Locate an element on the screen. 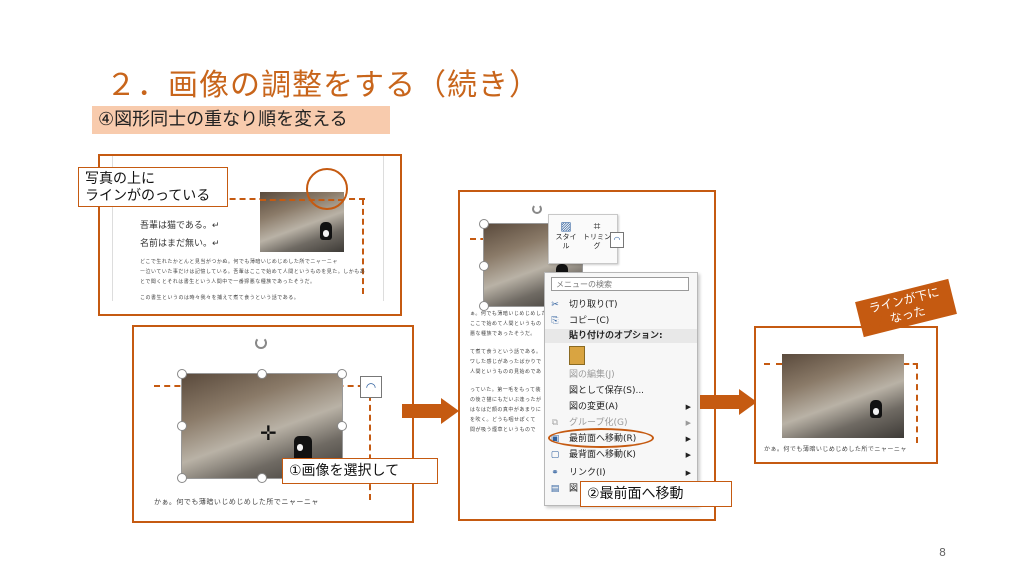 This screenshot has height=576, width=1024. slide-subtitle: ④図形同士の重なり順を変える is located at coordinates (241, 120).